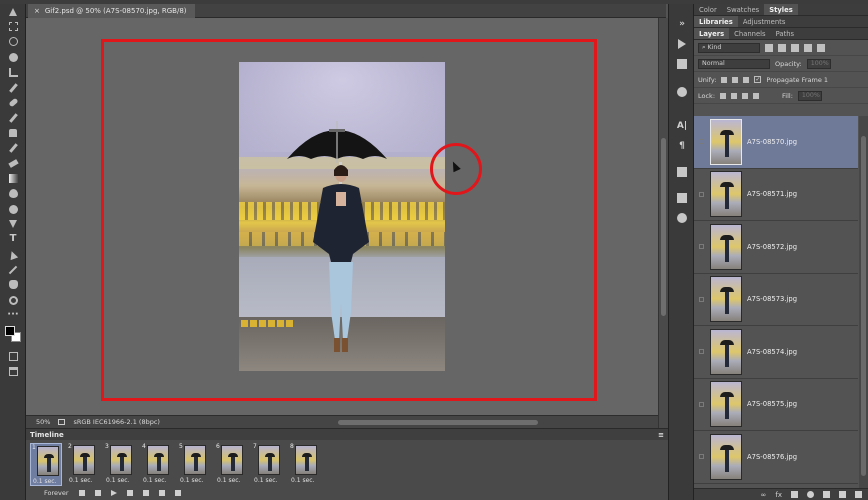  Describe the element at coordinates (772, 457) in the screenshot. I see `layer-name: A7S-08576.jpg` at that location.